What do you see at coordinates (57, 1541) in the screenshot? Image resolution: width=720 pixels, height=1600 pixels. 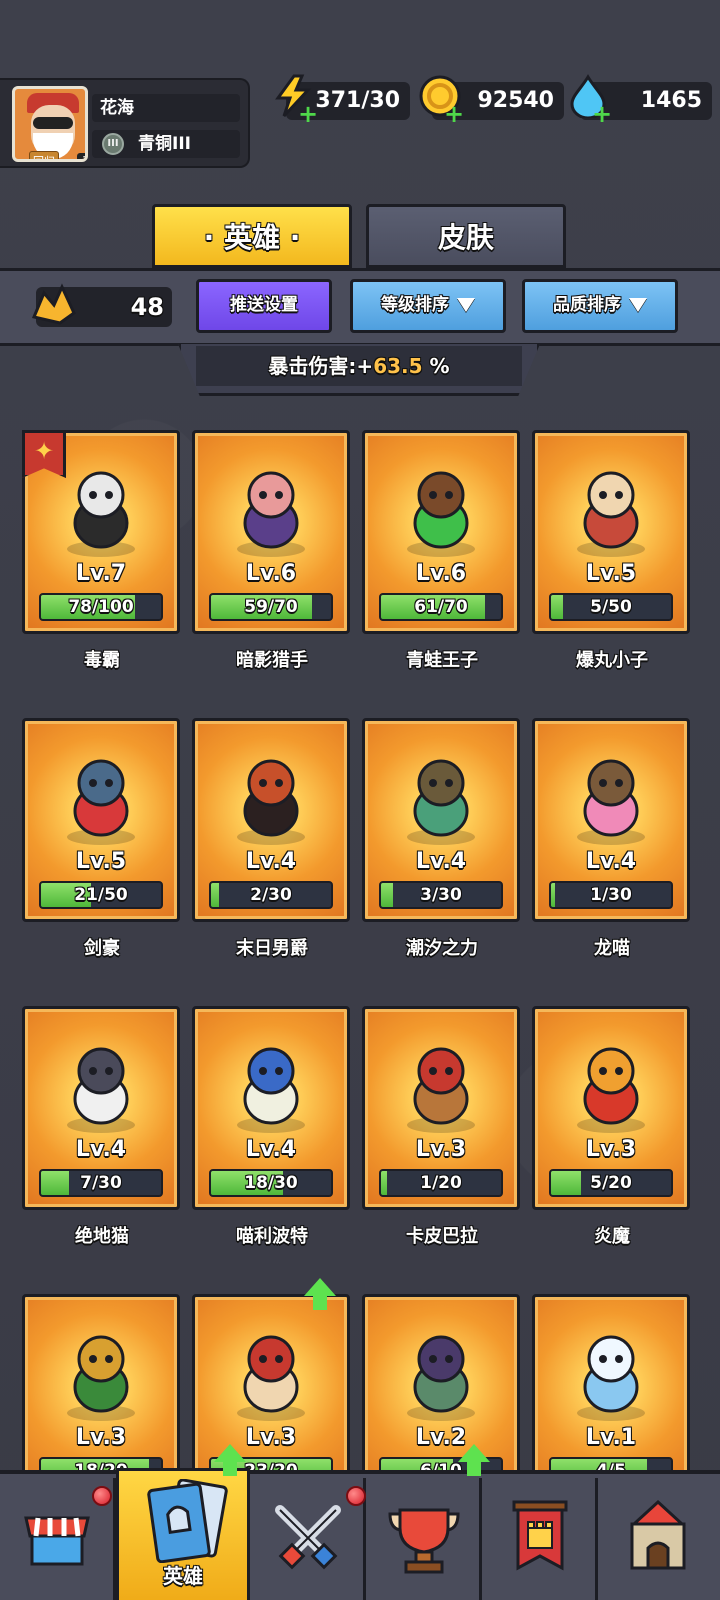 I see `shop-stall-icon` at bounding box center [57, 1541].